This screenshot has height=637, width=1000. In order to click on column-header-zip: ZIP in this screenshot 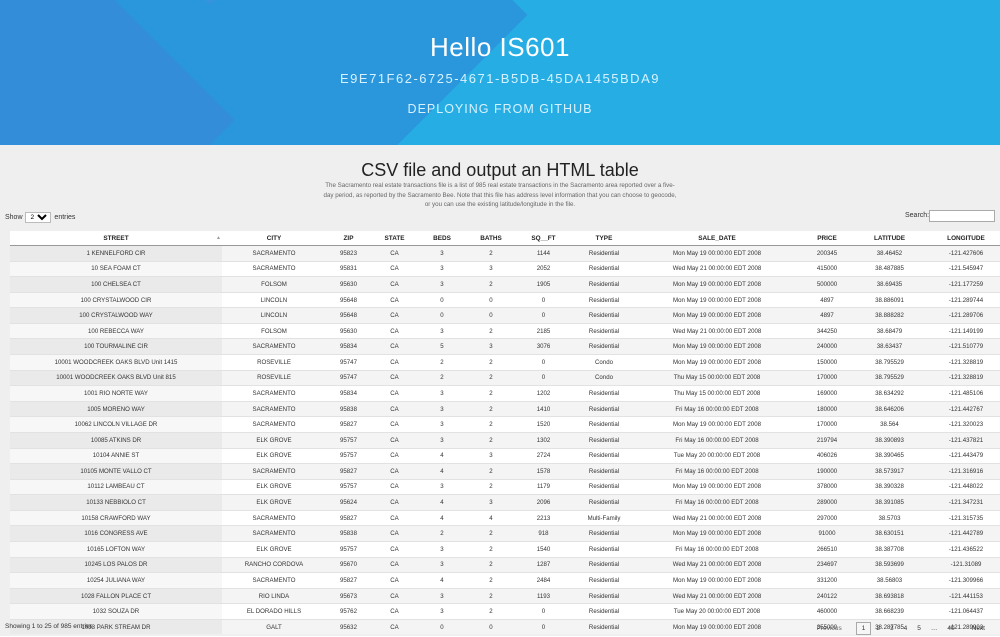, I will do `click(348, 238)`.